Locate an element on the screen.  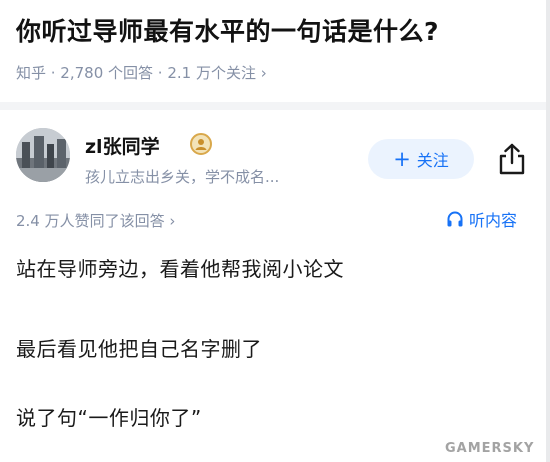
badge-person-icon is located at coordinates (201, 144).